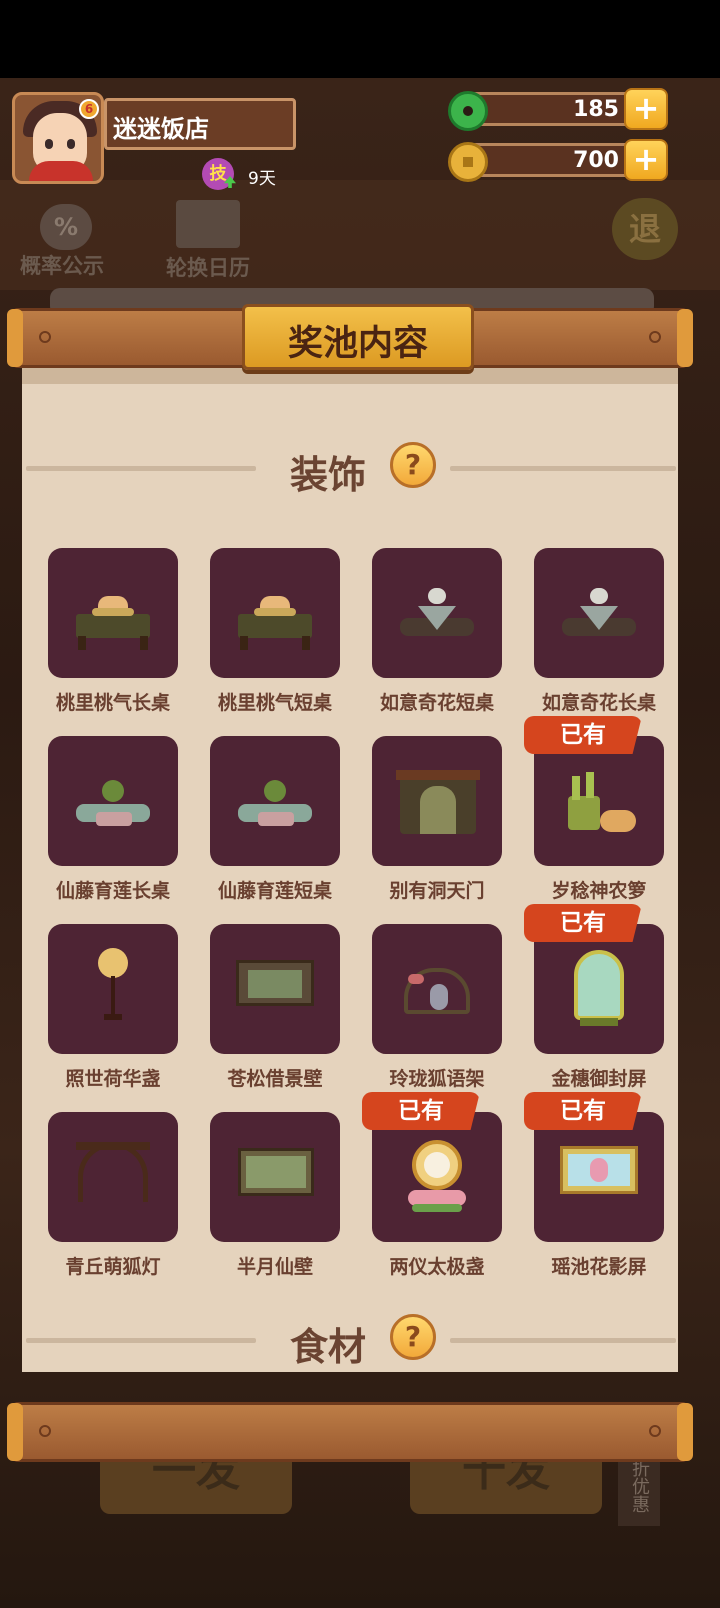  Describe the element at coordinates (350, 1432) in the screenshot. I see `scroll-bottom-rod` at that location.